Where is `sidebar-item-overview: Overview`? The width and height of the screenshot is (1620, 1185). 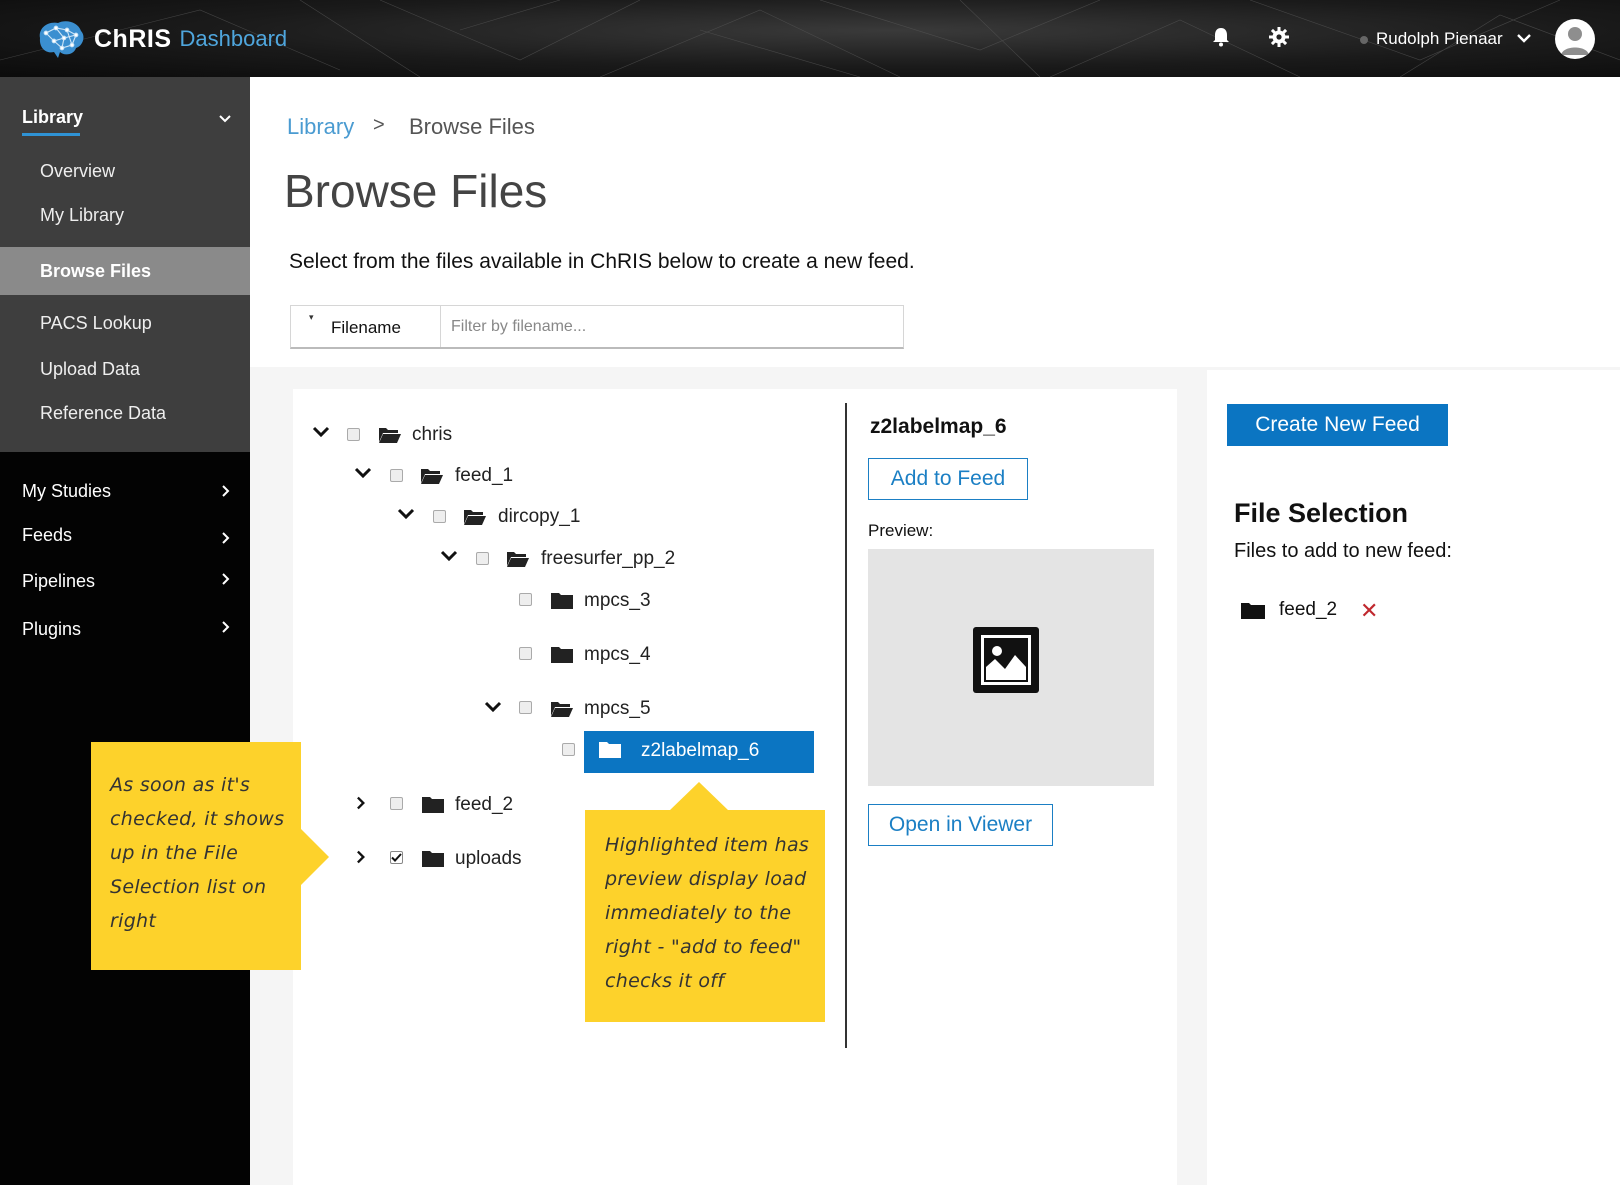
sidebar-item-overview: Overview is located at coordinates (77, 171).